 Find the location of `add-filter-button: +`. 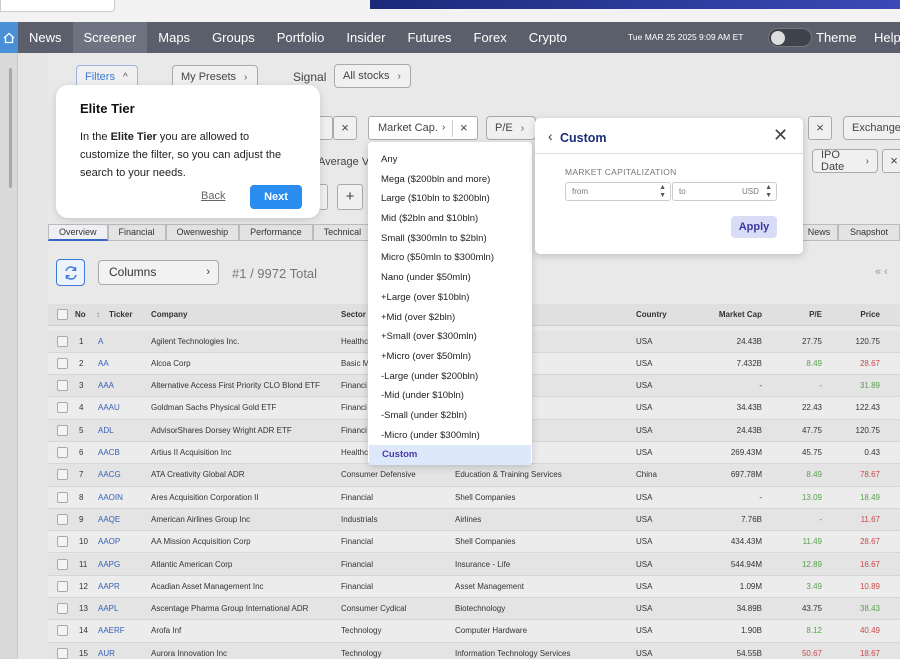

add-filter-button: + is located at coordinates (350, 197).